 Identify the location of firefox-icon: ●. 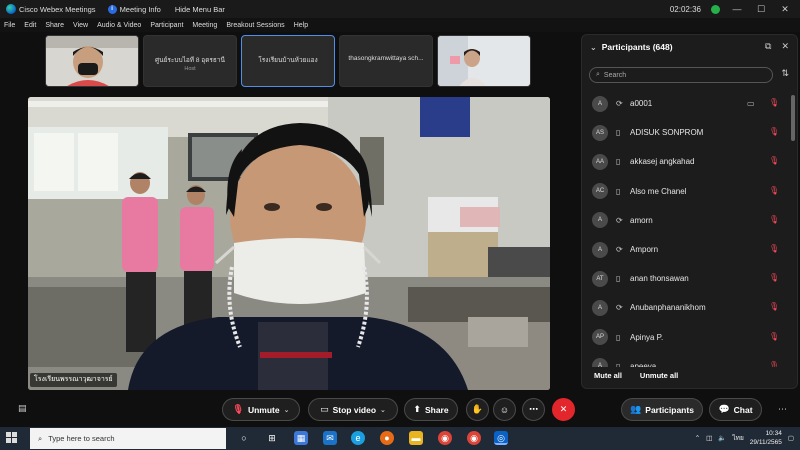
(387, 438).